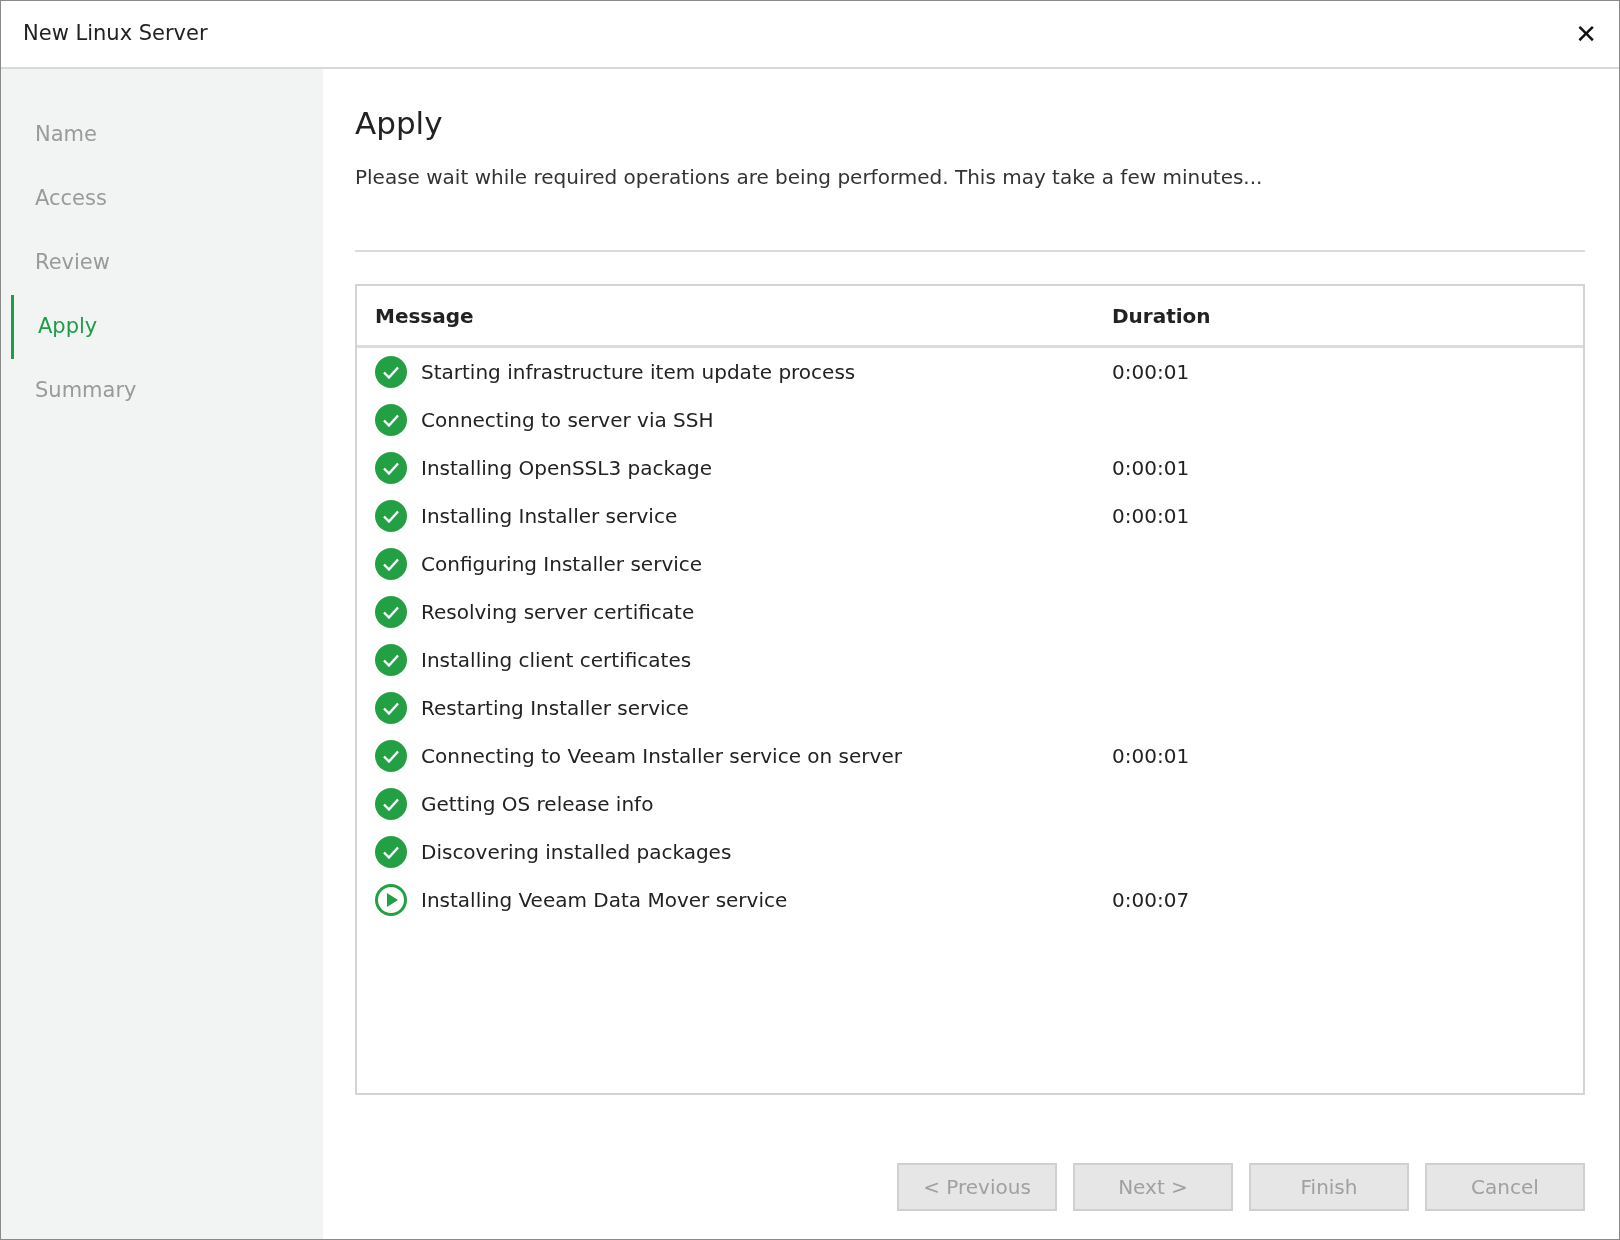  Describe the element at coordinates (391, 900) in the screenshot. I see `play-circle-icon` at that location.